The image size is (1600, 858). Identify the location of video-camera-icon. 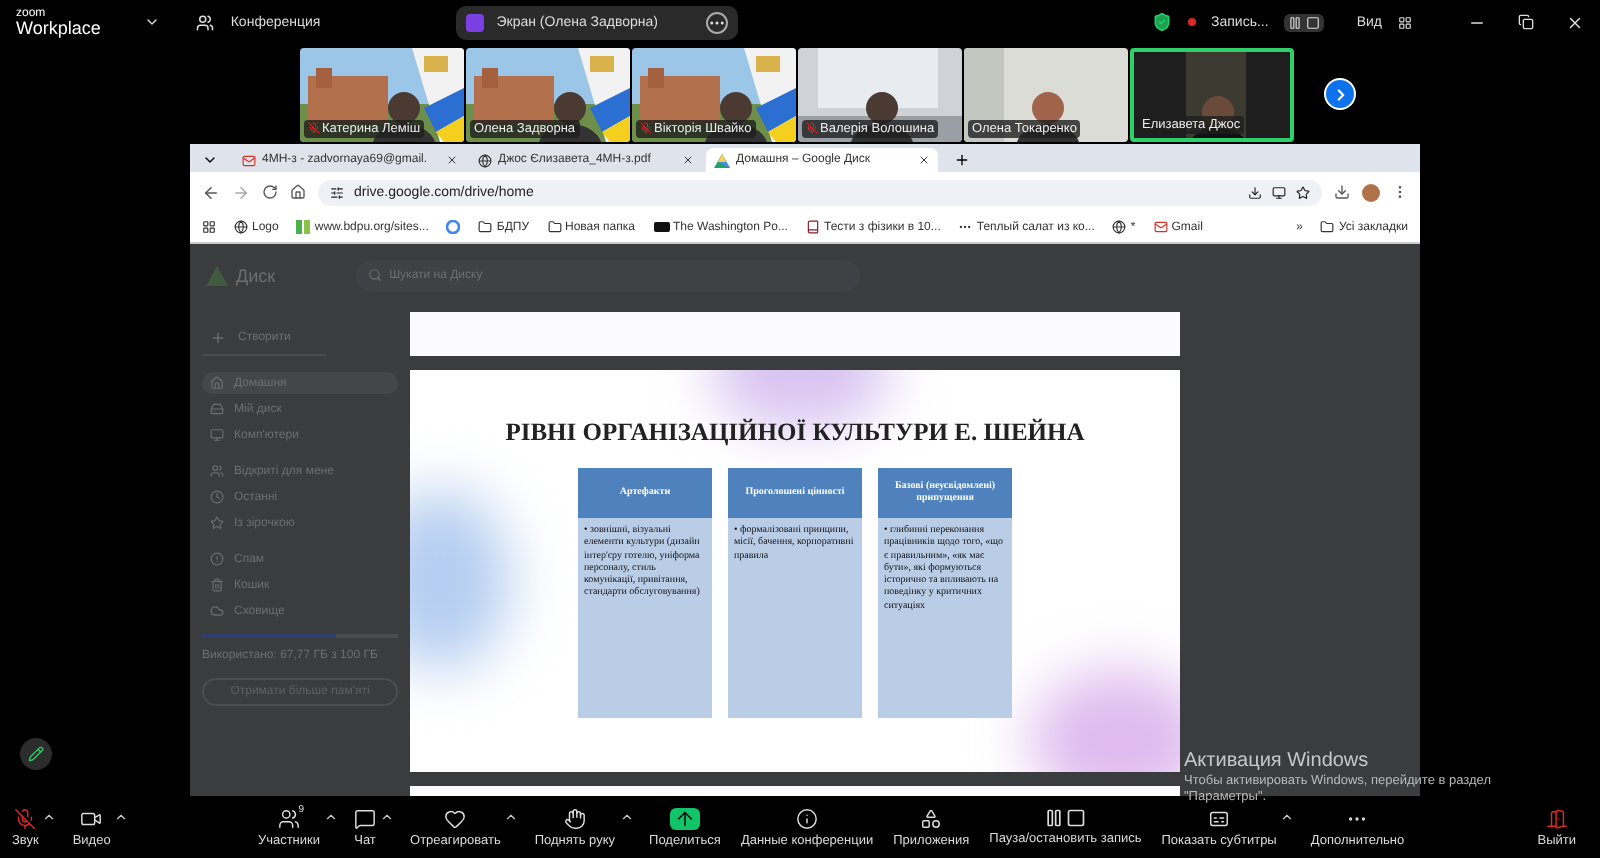
(91, 818).